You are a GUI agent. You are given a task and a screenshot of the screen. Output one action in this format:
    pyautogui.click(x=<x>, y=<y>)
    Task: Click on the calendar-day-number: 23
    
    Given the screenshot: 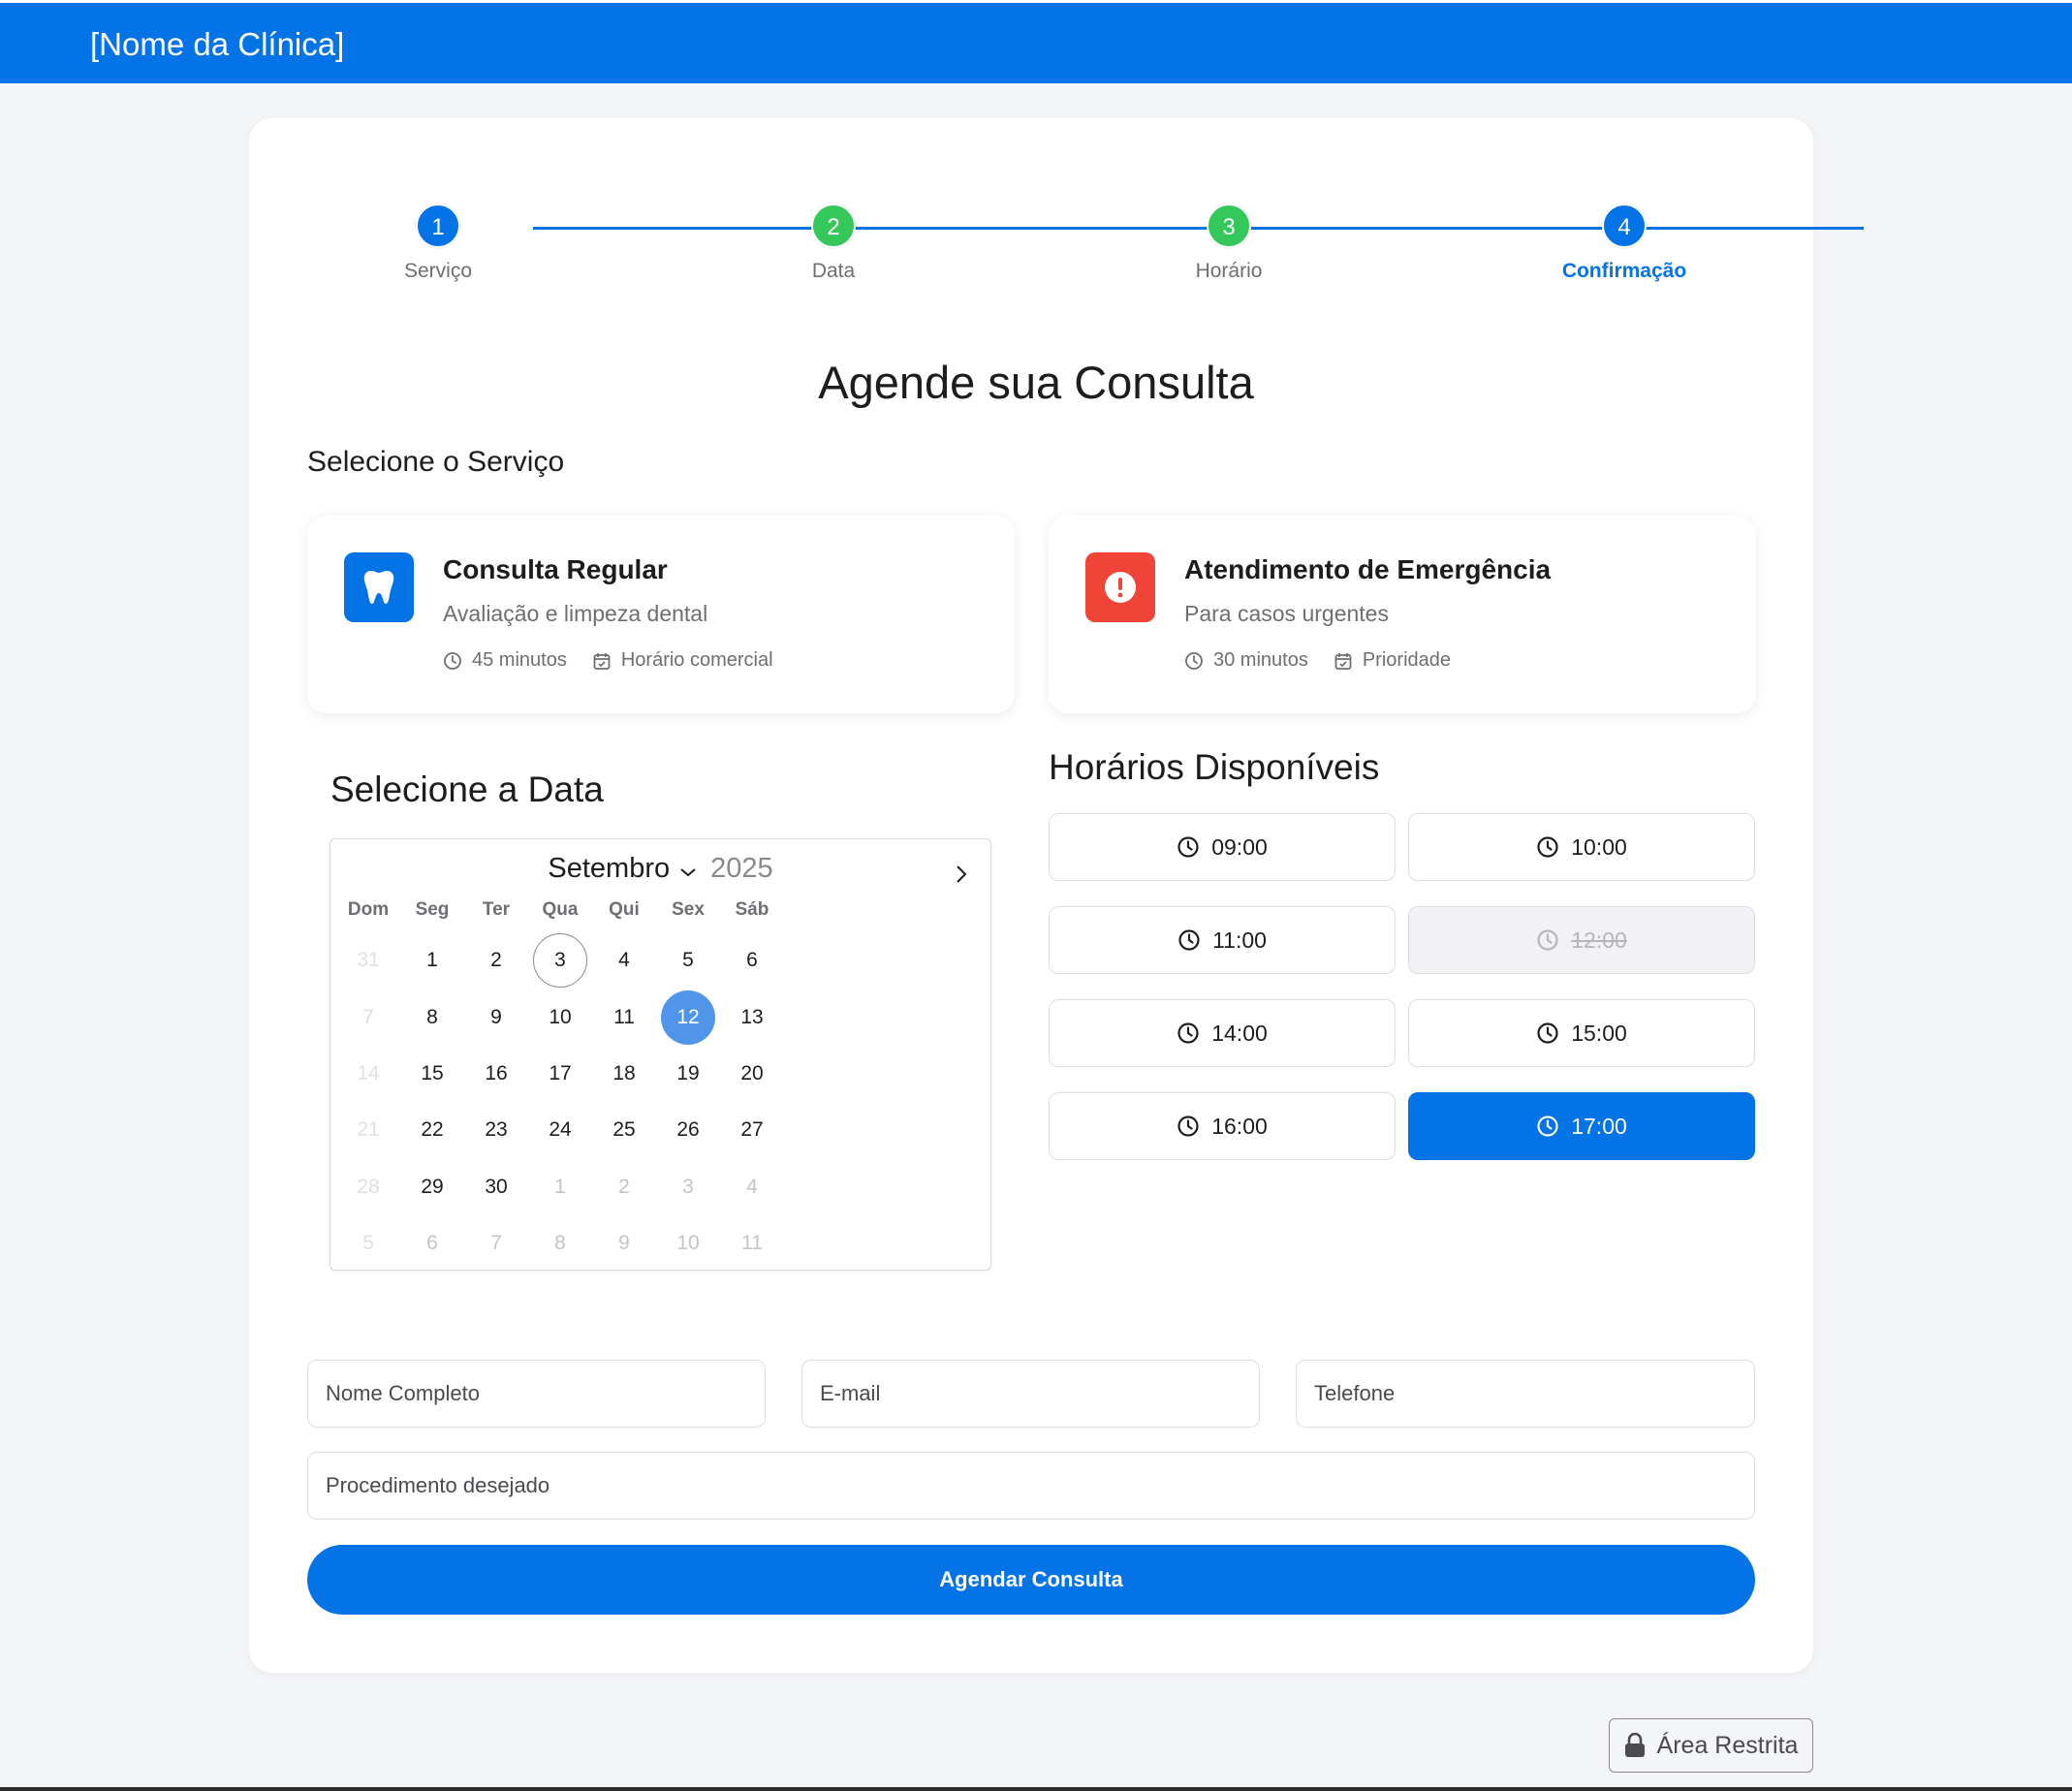 What is the action you would take?
    pyautogui.click(x=497, y=1130)
    